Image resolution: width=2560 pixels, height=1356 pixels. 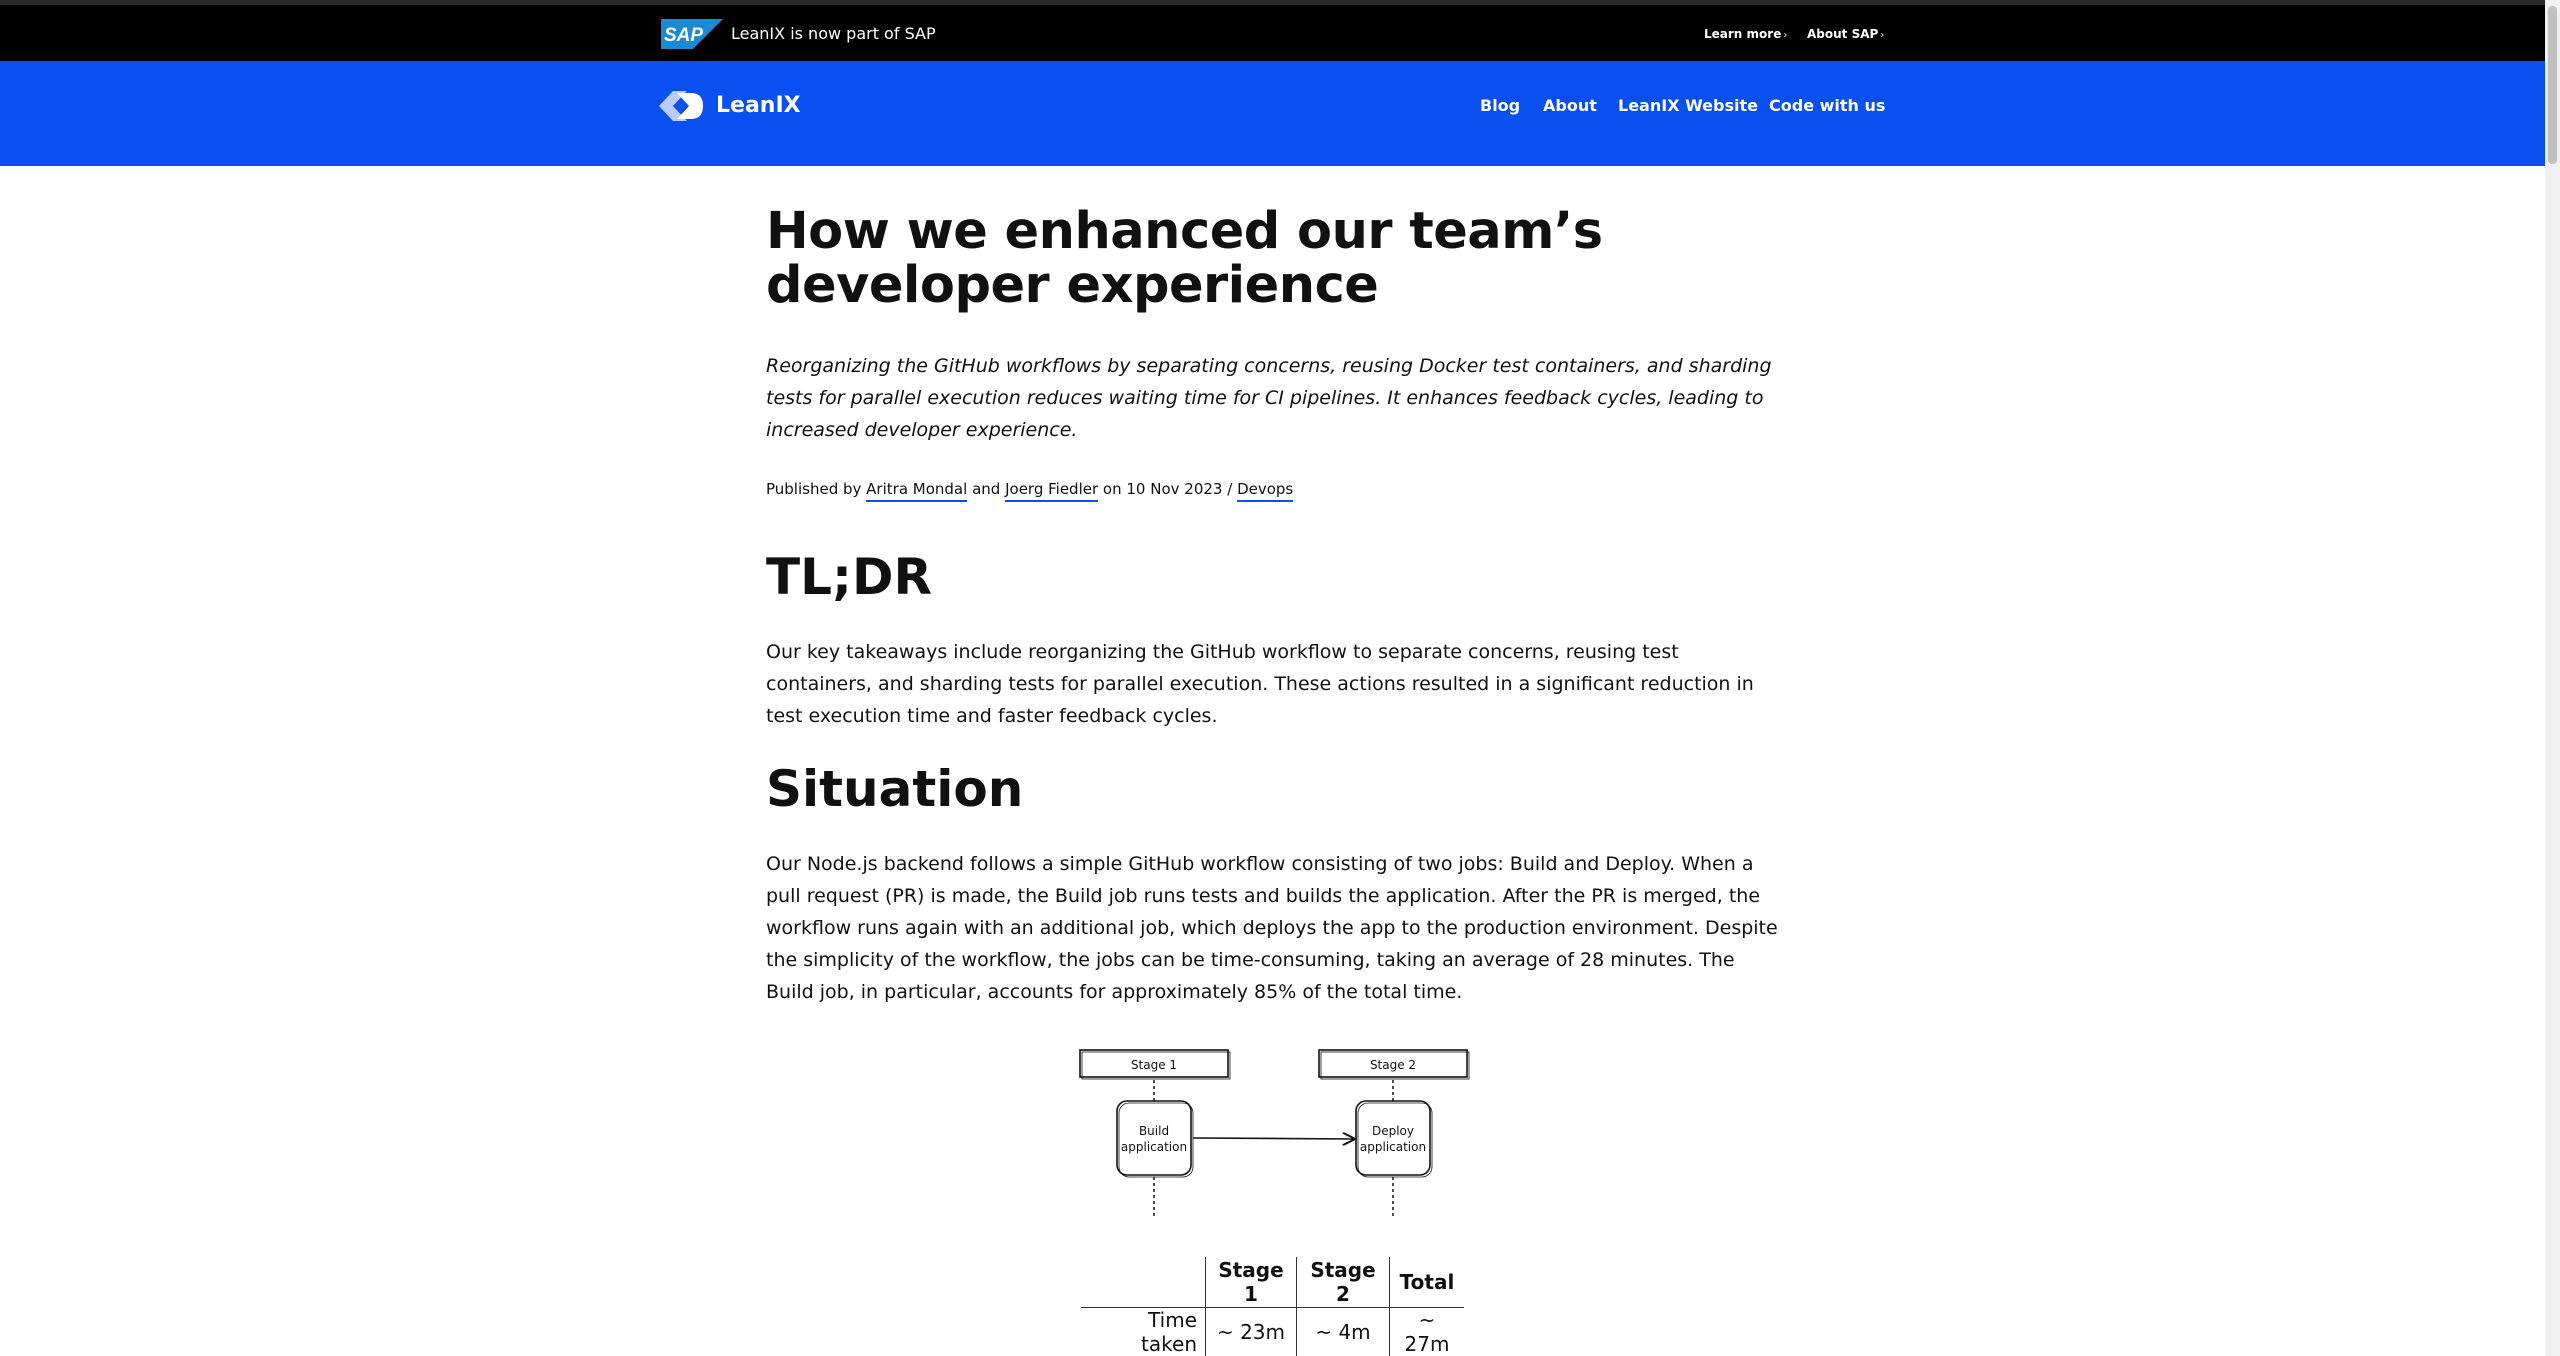 I want to click on stage1-header: Stage 1, so click(x=1155, y=1064).